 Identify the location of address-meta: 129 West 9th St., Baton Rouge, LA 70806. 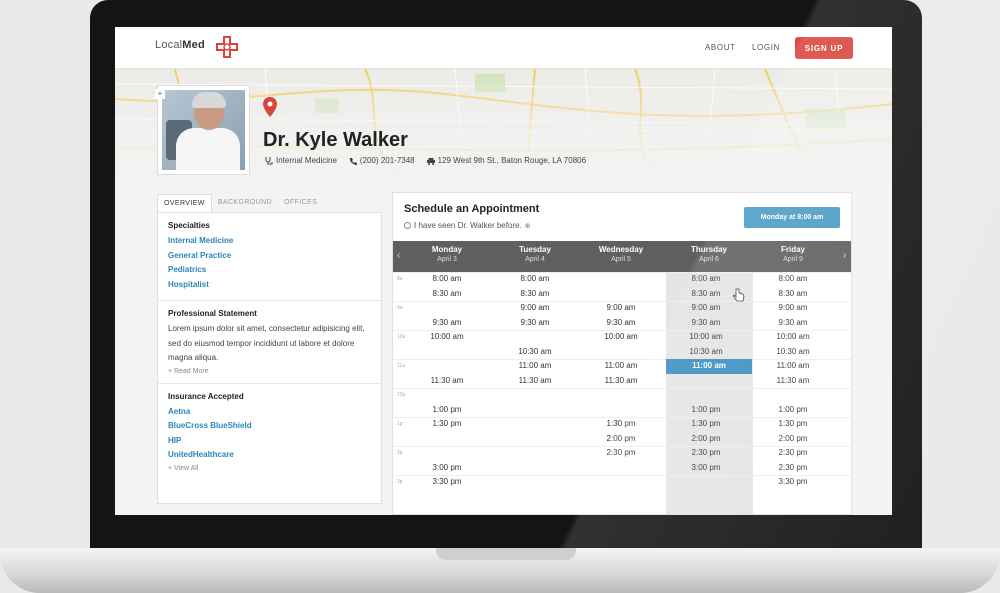
(506, 160).